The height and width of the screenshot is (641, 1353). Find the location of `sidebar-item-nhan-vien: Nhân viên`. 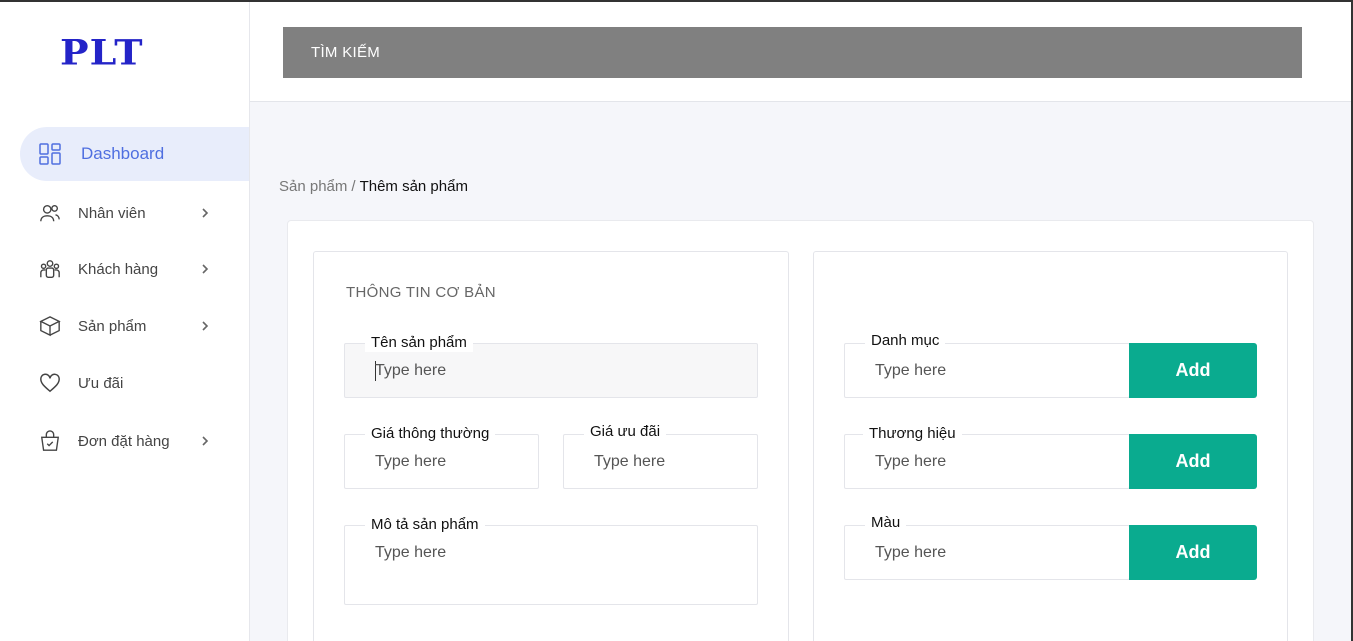

sidebar-item-nhan-vien: Nhân viên is located at coordinates (134, 213).